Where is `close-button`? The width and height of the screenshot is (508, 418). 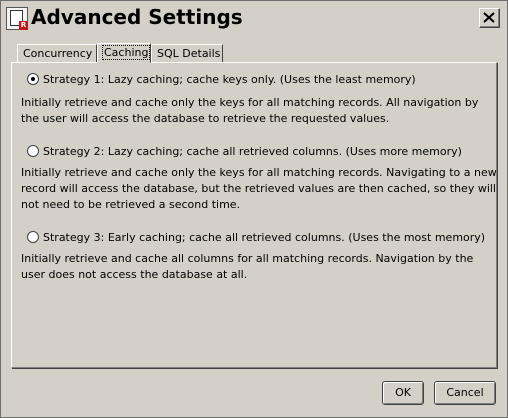 close-button is located at coordinates (489, 18).